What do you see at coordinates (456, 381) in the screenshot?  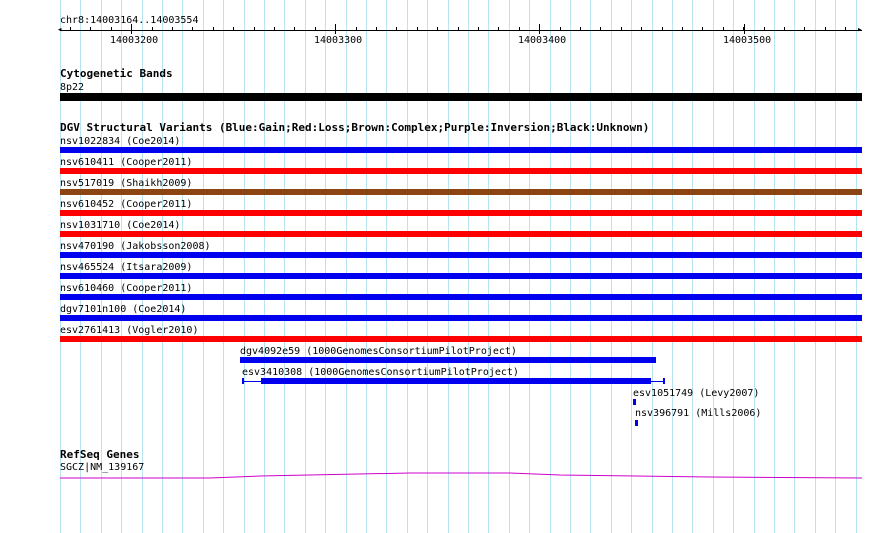 I see `variant-bar-esv3410308` at bounding box center [456, 381].